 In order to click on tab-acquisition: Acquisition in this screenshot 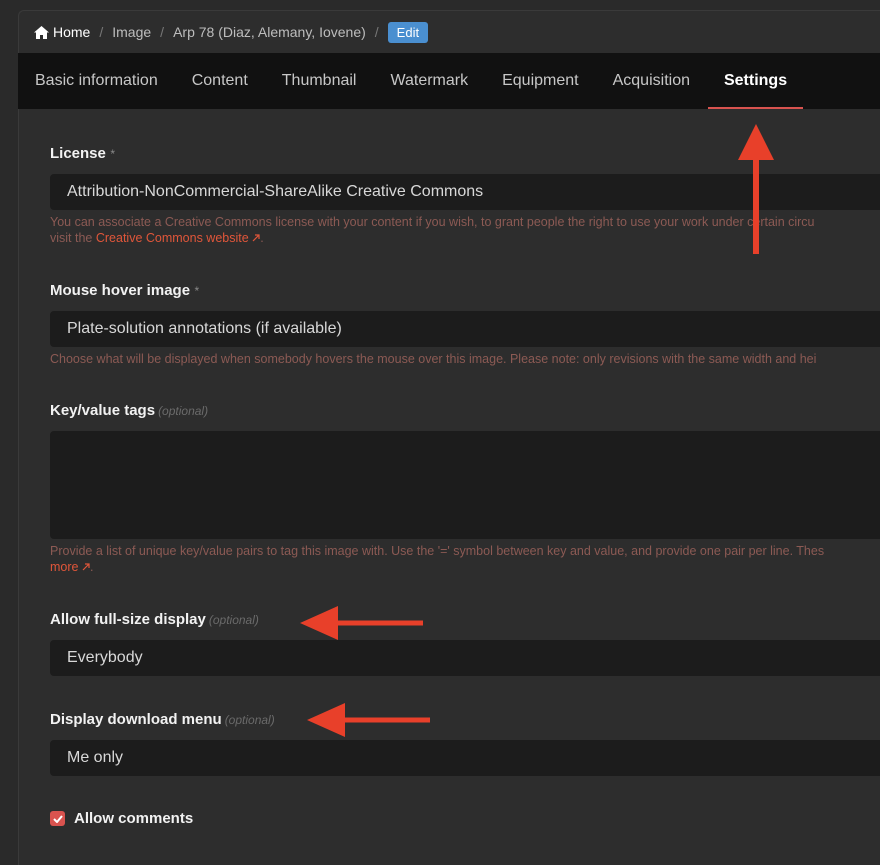, I will do `click(651, 81)`.